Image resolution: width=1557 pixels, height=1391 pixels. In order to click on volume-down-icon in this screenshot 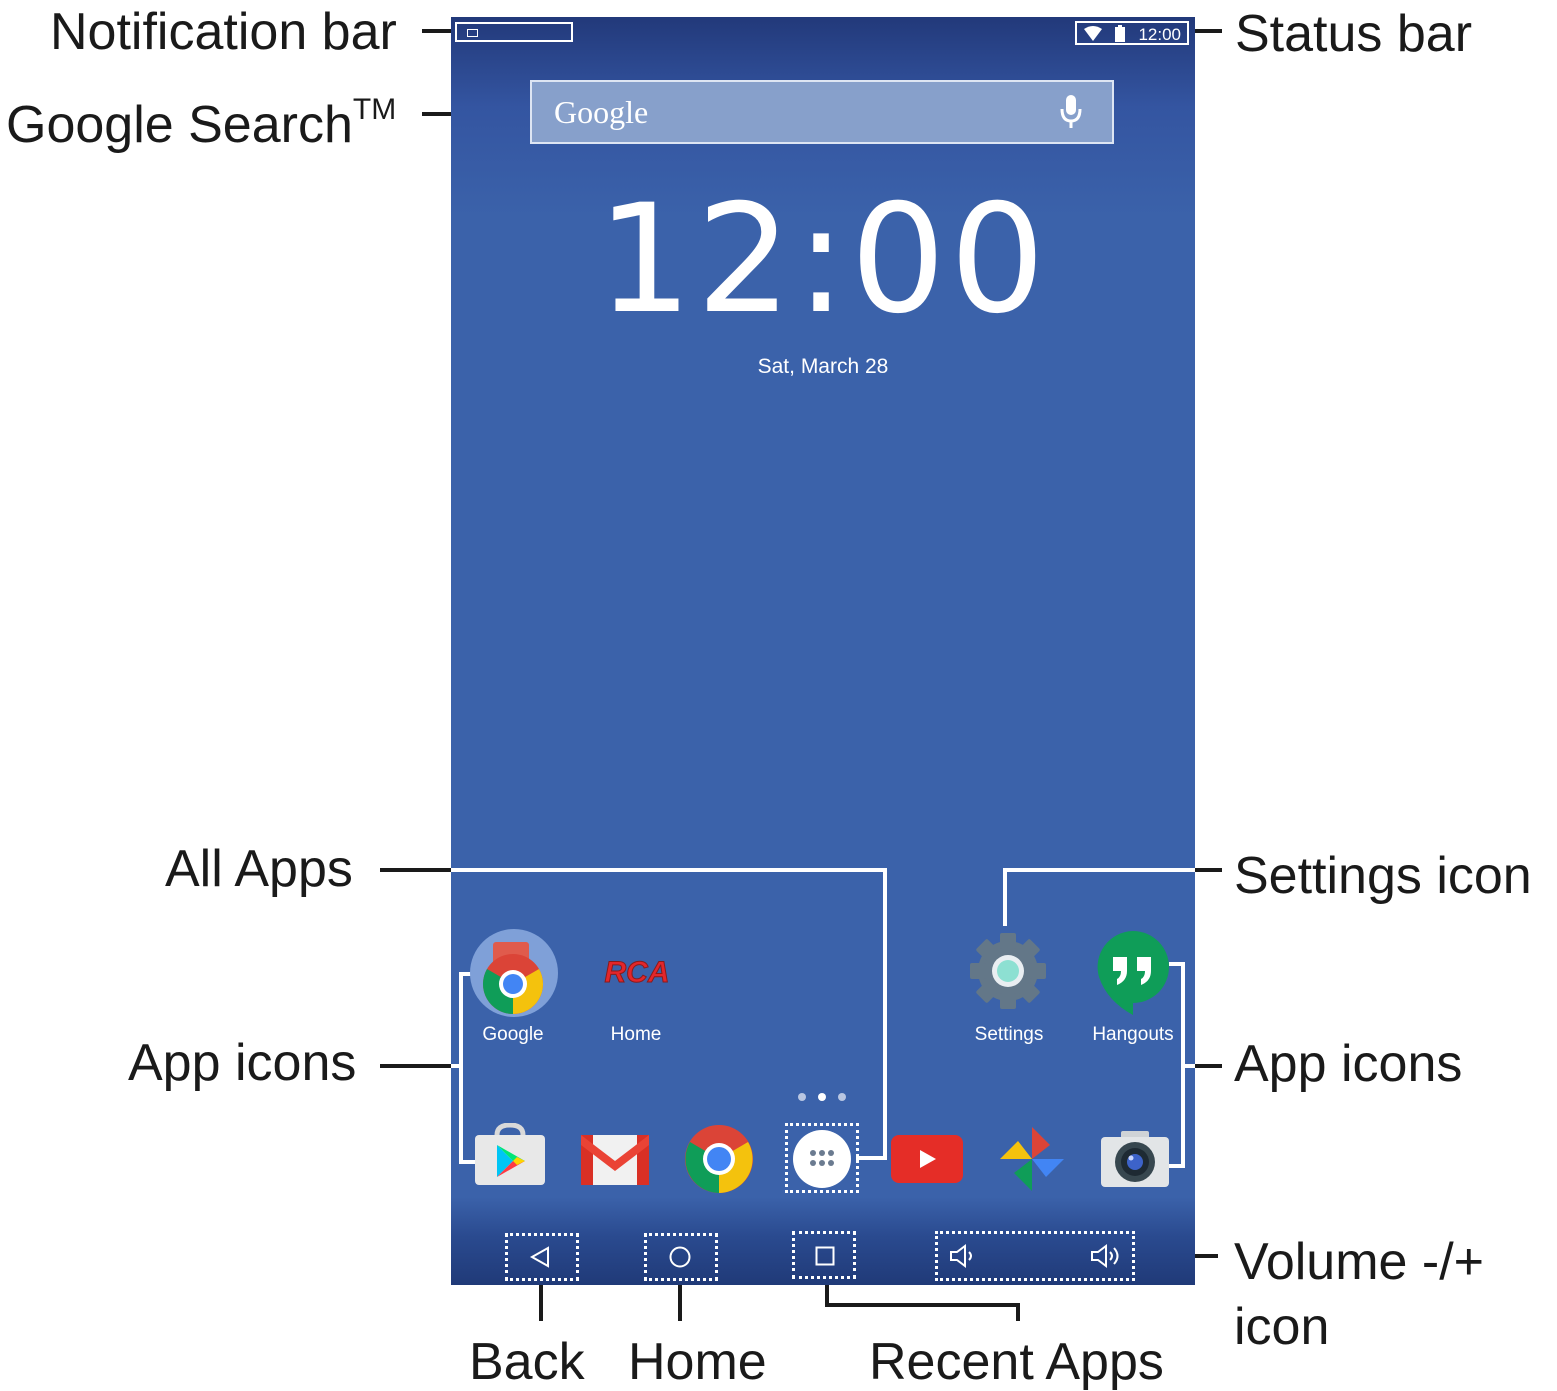, I will do `click(965, 1256)`.